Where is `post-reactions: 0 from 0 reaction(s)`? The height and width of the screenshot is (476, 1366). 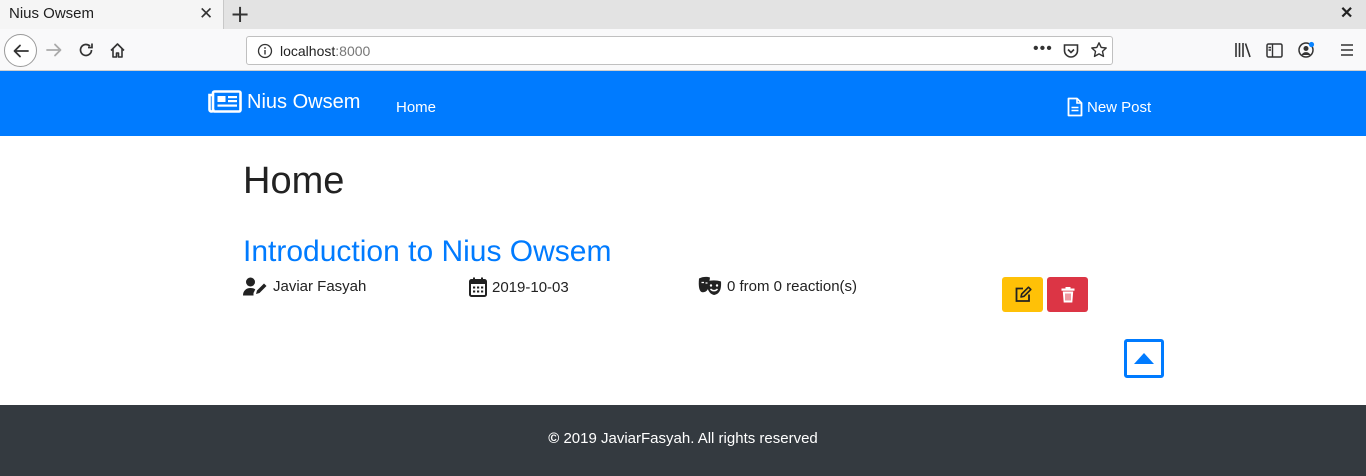
post-reactions: 0 from 0 reaction(s) is located at coordinates (777, 286).